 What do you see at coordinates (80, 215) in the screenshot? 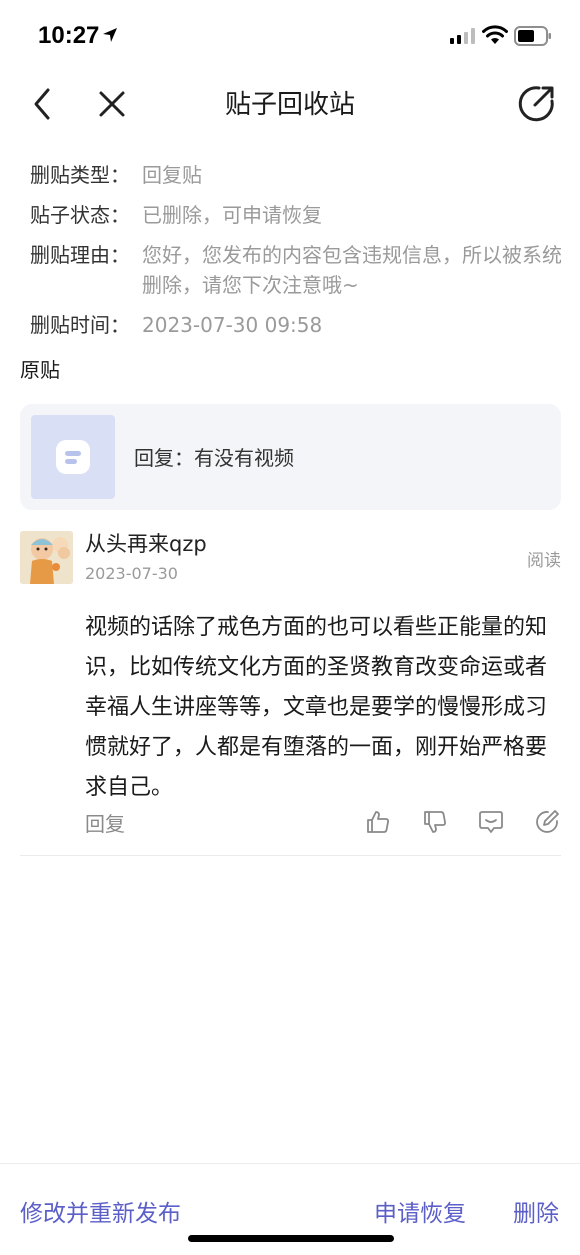
I see `state-label: 贴子状态：` at bounding box center [80, 215].